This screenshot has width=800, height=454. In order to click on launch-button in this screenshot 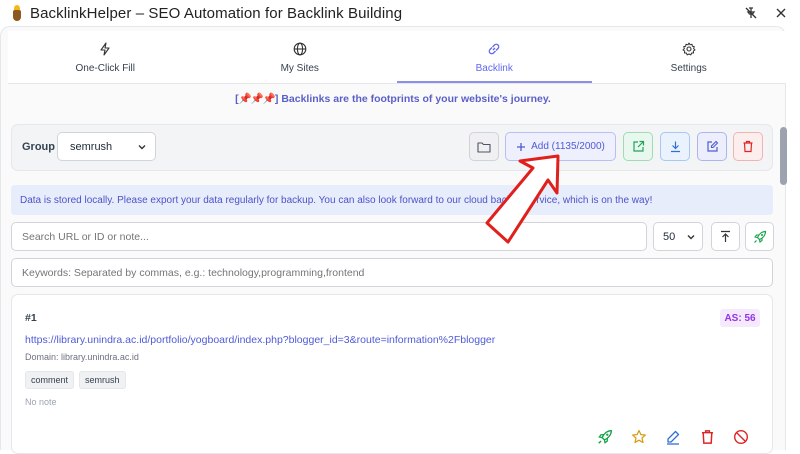, I will do `click(759, 236)`.